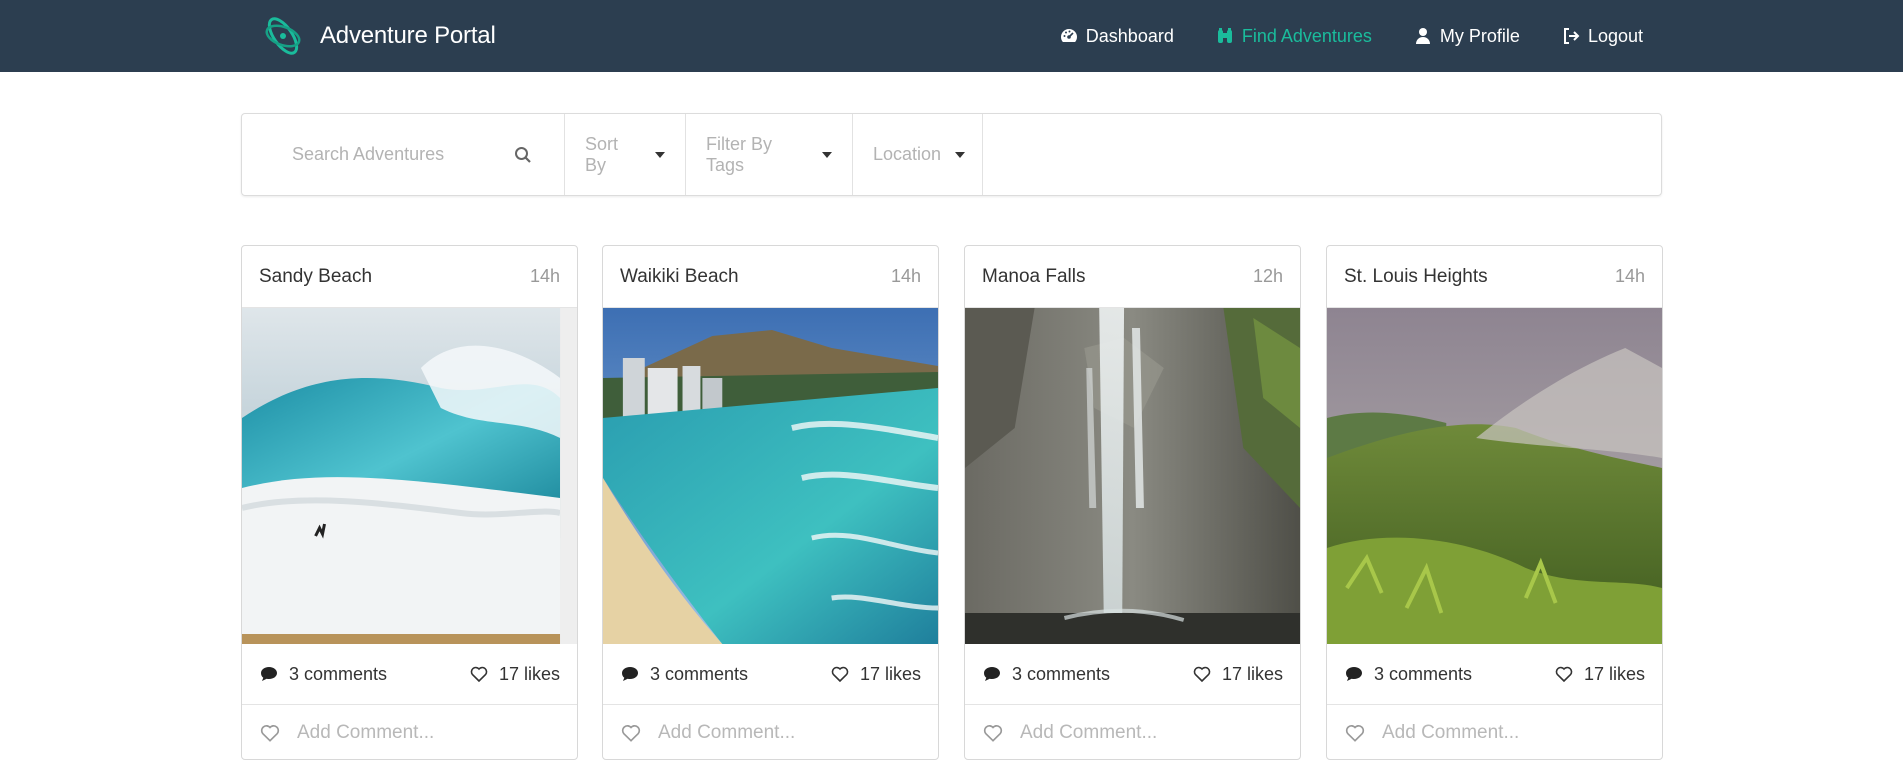 This screenshot has width=1903, height=781. What do you see at coordinates (1494, 476) in the screenshot?
I see `card-photo-ridge` at bounding box center [1494, 476].